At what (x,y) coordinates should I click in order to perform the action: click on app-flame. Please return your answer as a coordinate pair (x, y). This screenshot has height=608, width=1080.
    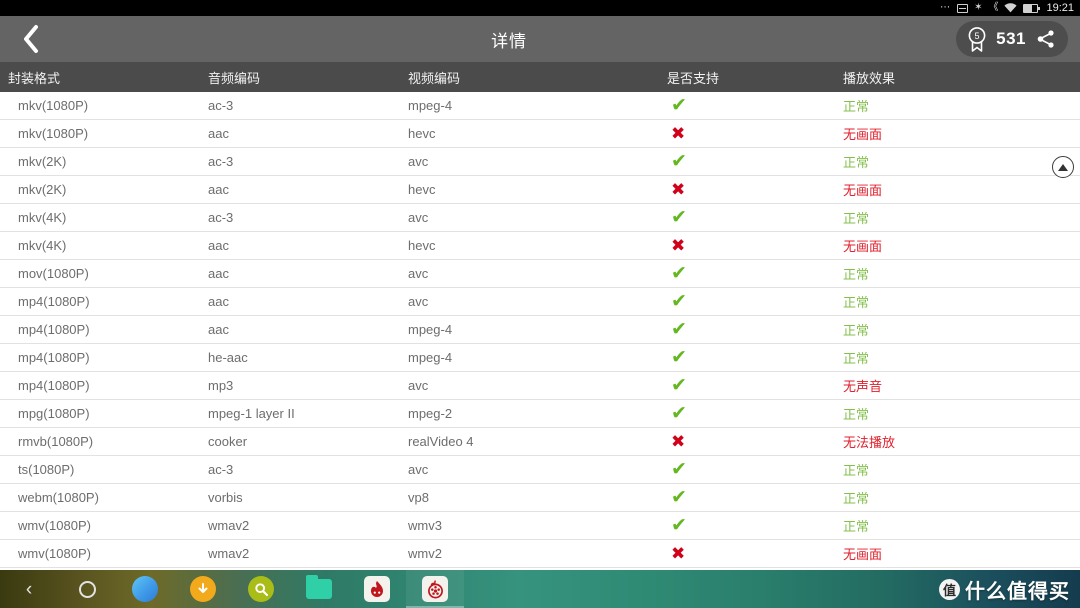
    Looking at the image, I should click on (377, 589).